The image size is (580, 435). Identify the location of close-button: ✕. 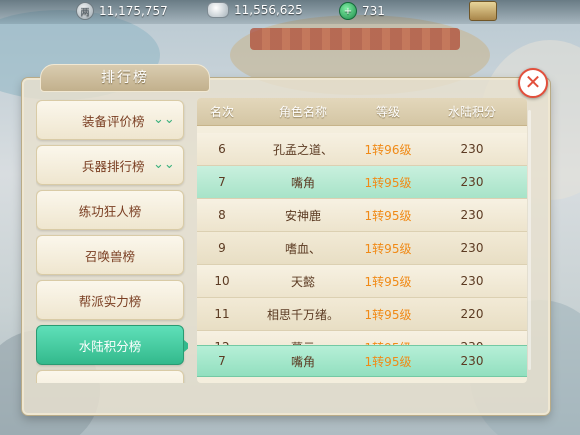
(533, 83).